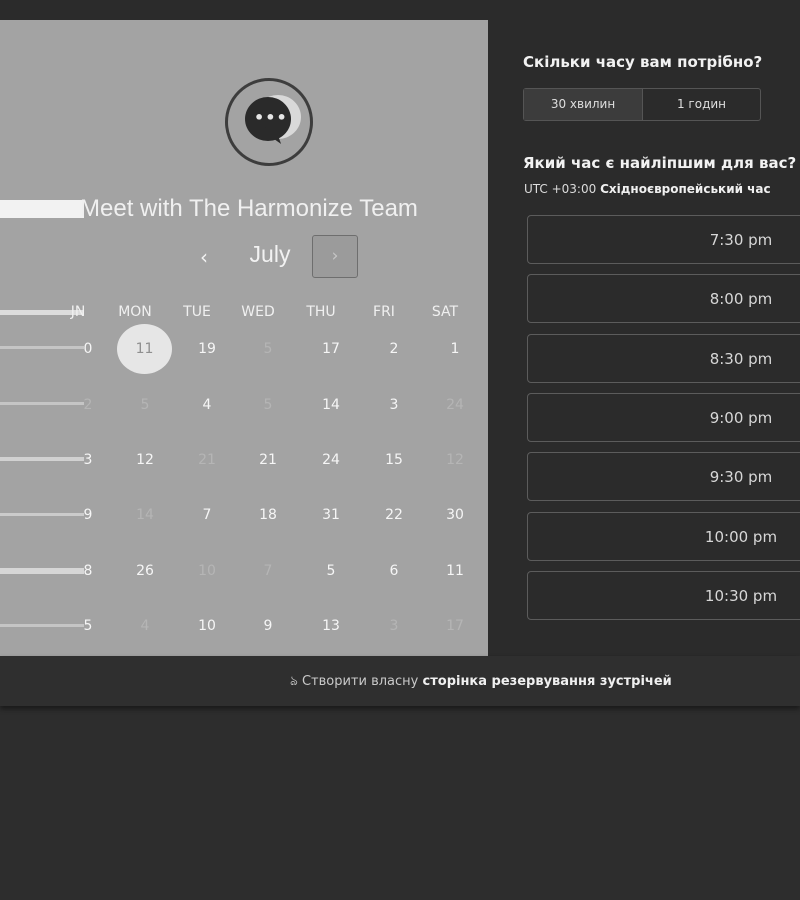  I want to click on day-header: TUE, so click(197, 312).